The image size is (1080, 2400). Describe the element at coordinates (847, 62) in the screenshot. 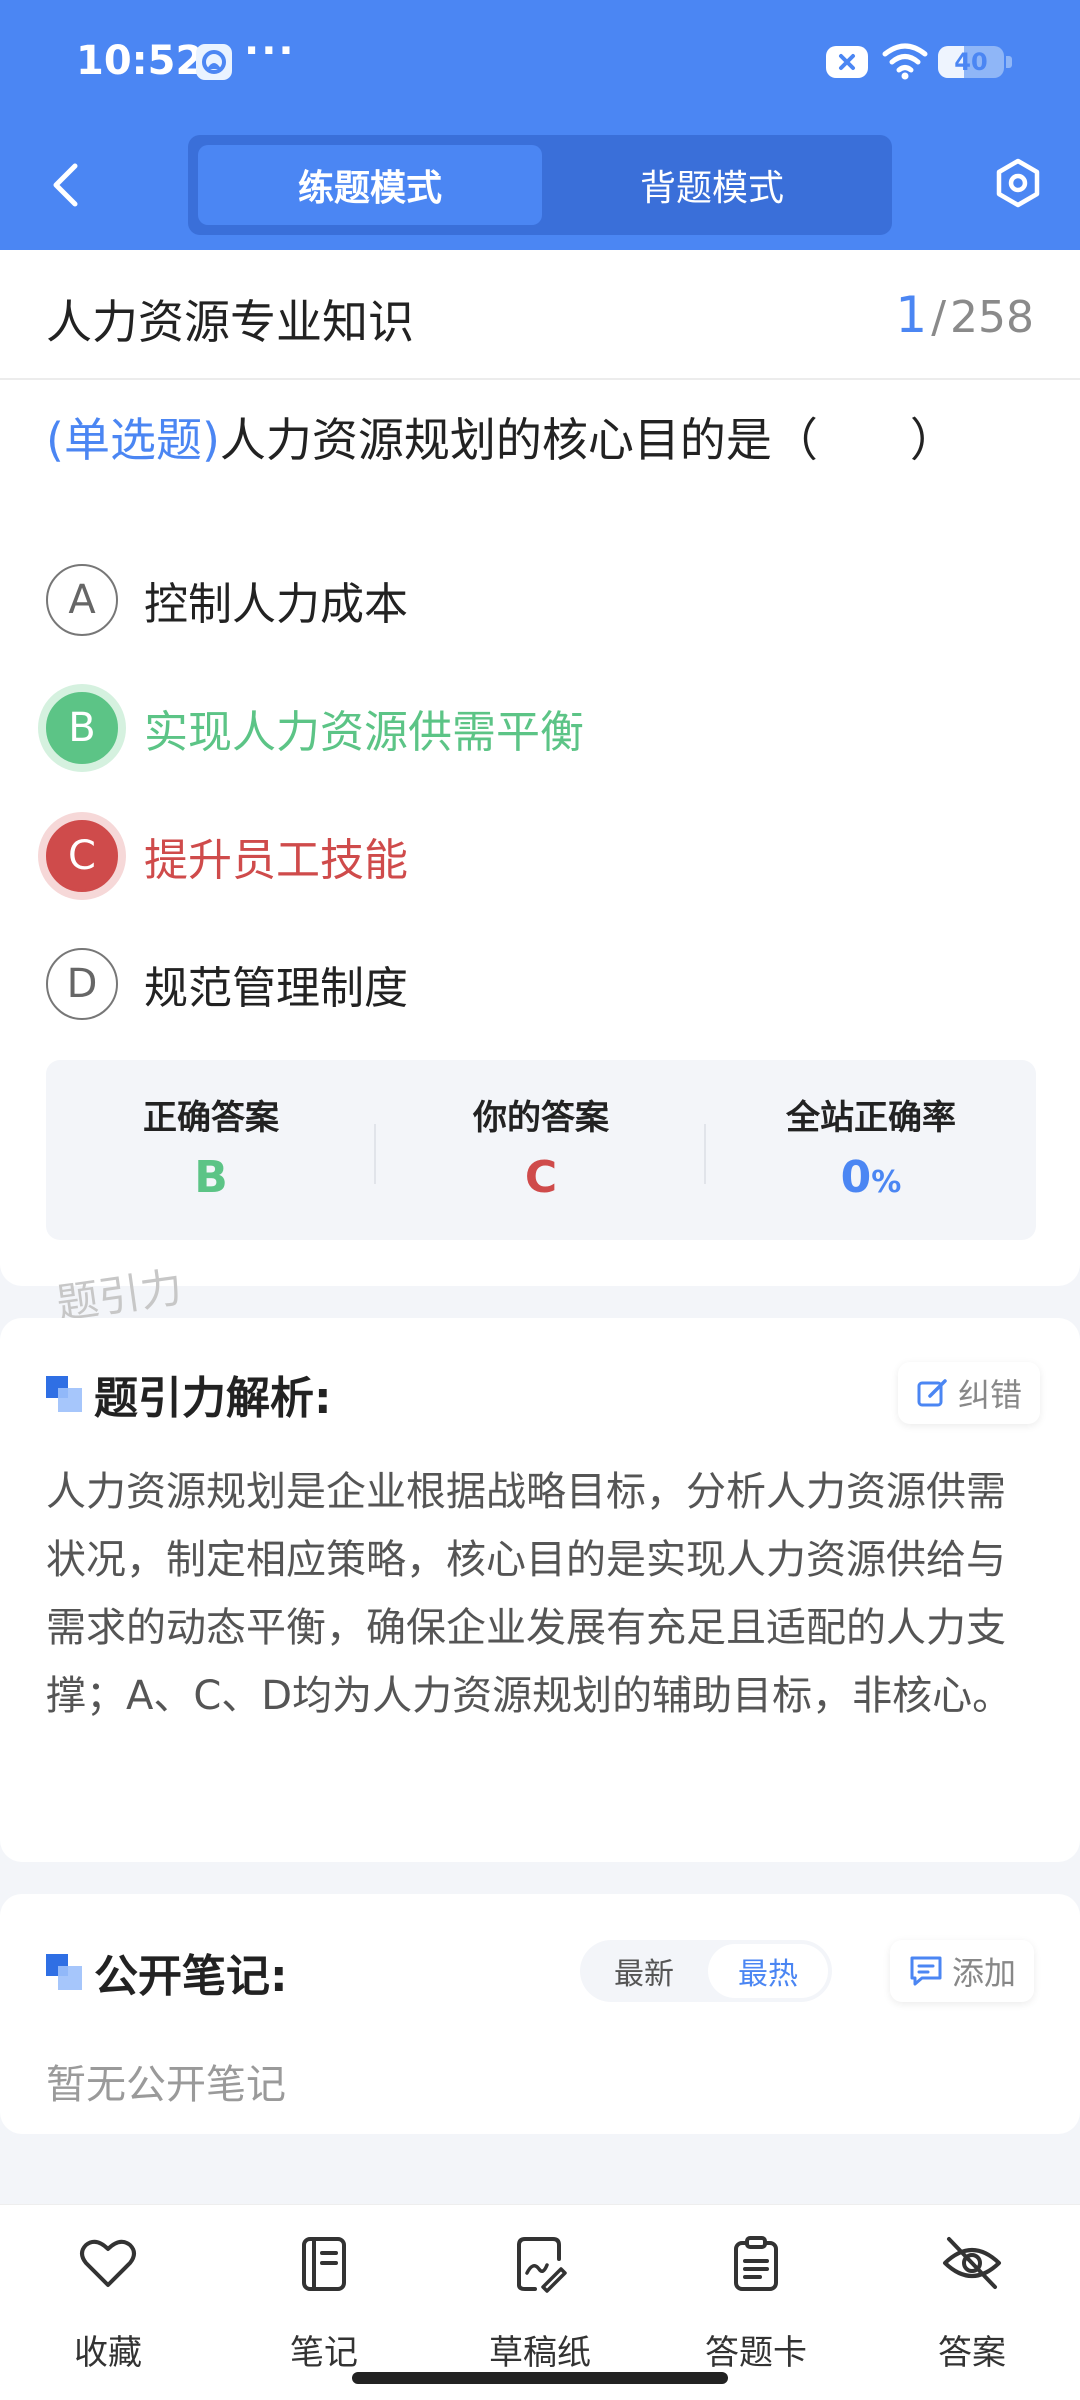

I see `no-sim-icon` at that location.